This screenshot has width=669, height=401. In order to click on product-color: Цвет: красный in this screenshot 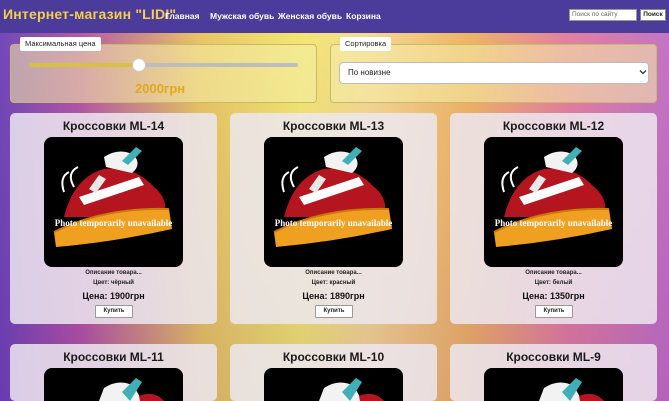, I will do `click(333, 283)`.